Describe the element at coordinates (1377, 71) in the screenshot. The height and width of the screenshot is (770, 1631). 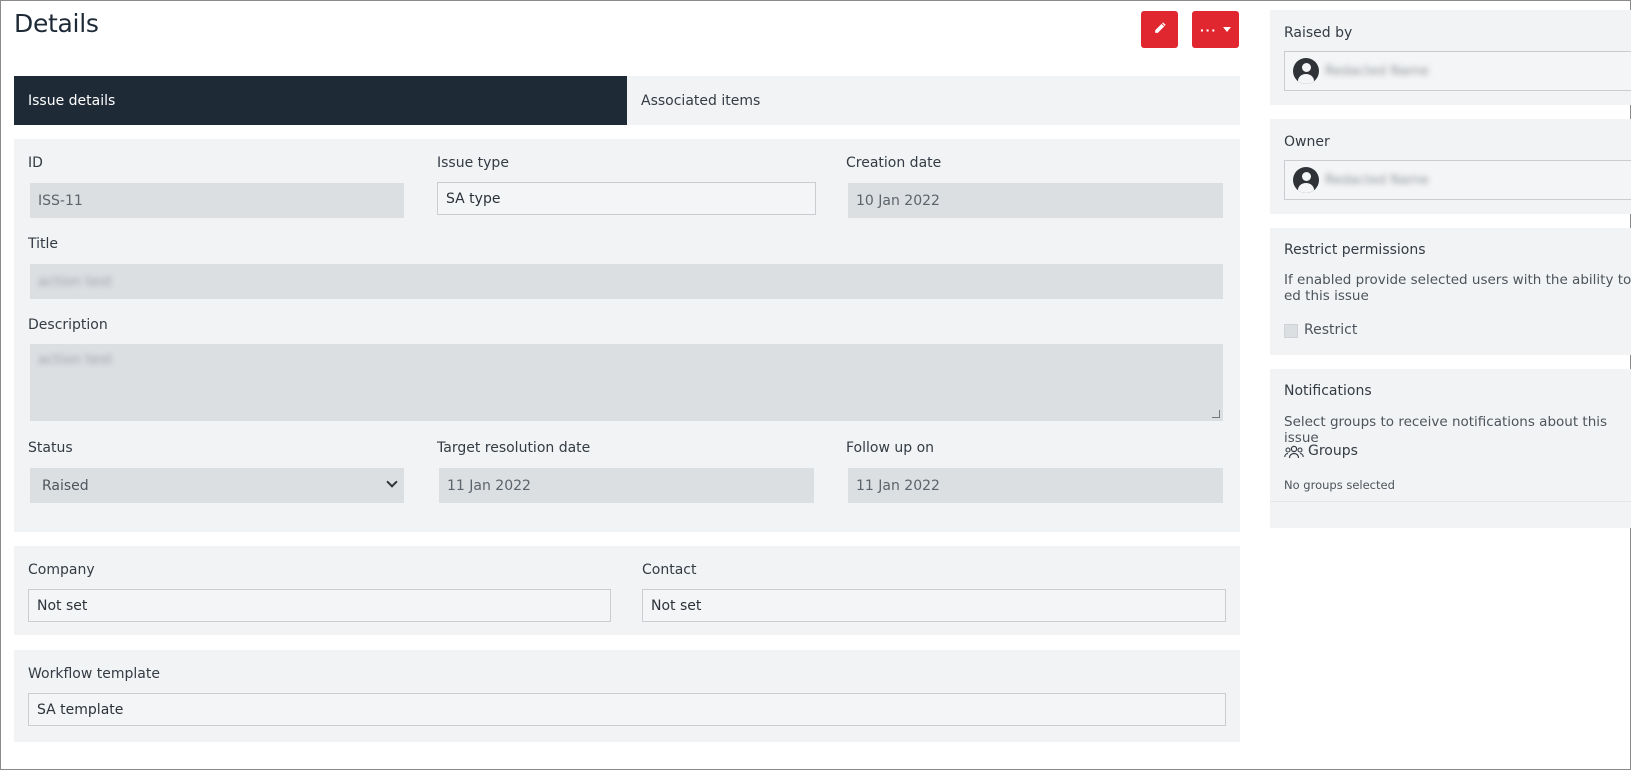
I see `raised-by-name: Redacted Name` at that location.